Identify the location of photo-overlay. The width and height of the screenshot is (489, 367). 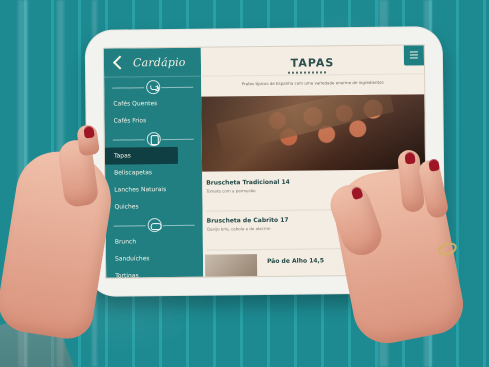
(313, 133).